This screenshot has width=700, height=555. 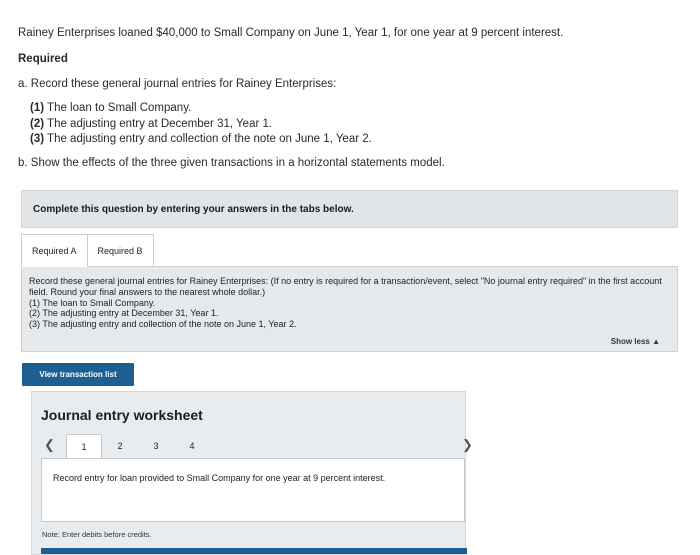 I want to click on tab-bar: Required A Required B, so click(x=87, y=250).